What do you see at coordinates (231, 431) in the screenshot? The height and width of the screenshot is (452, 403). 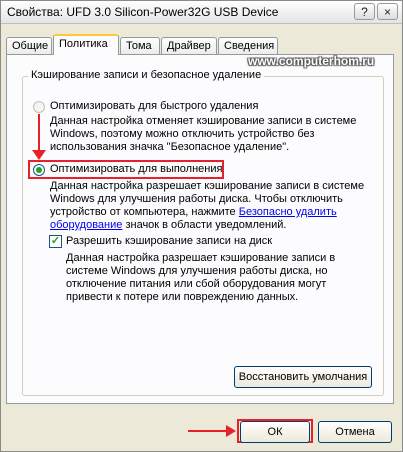 I see `ok-arrow-head` at bounding box center [231, 431].